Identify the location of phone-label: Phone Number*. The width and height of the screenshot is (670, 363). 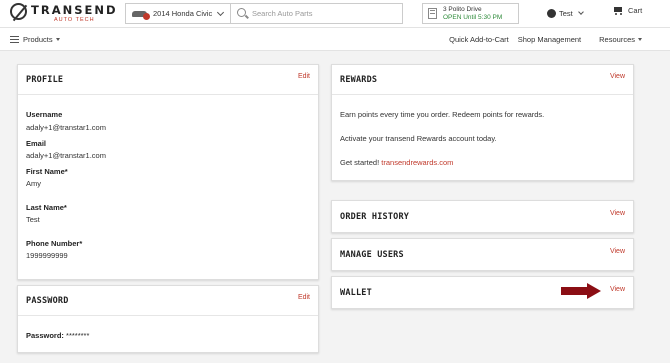
(54, 243).